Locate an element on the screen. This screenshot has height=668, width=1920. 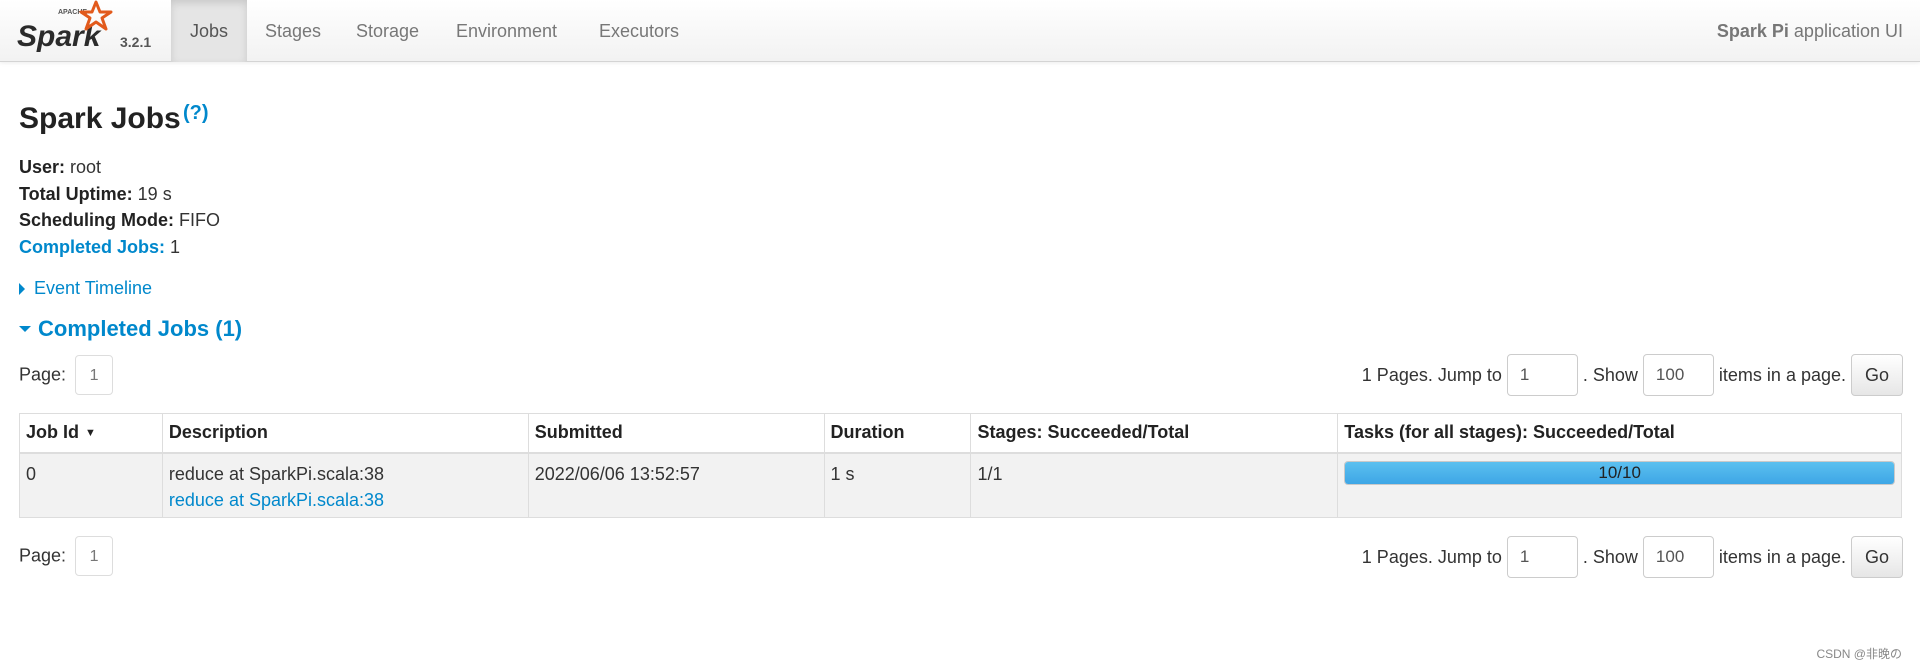
summary-completed: Completed Jobs: 1 is located at coordinates (119, 247).